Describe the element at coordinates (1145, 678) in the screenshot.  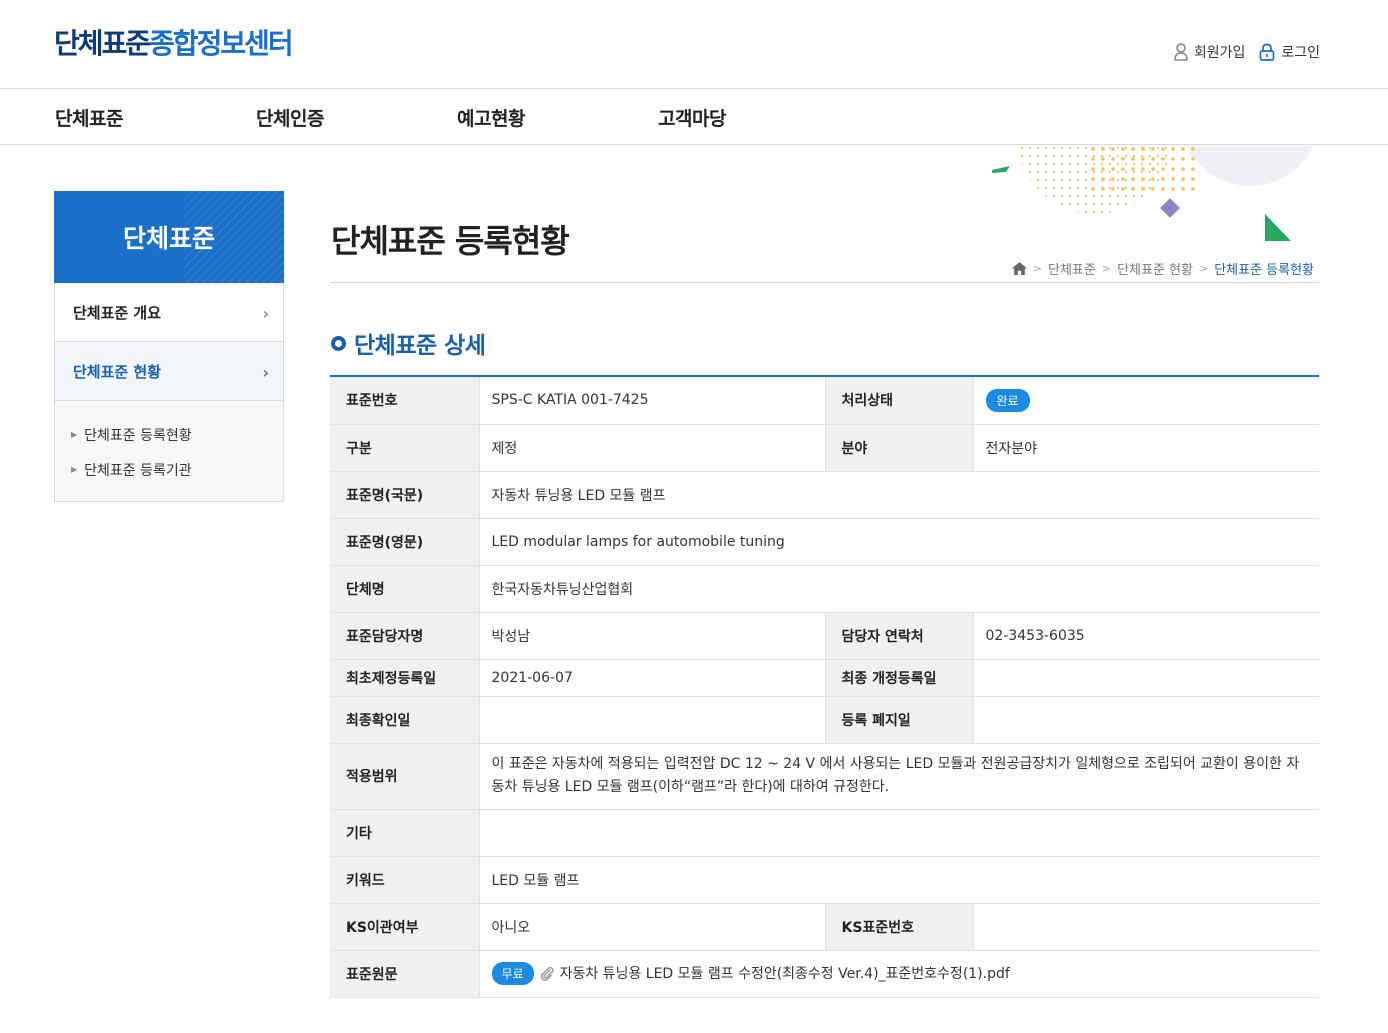
I see `last-reg-value` at that location.